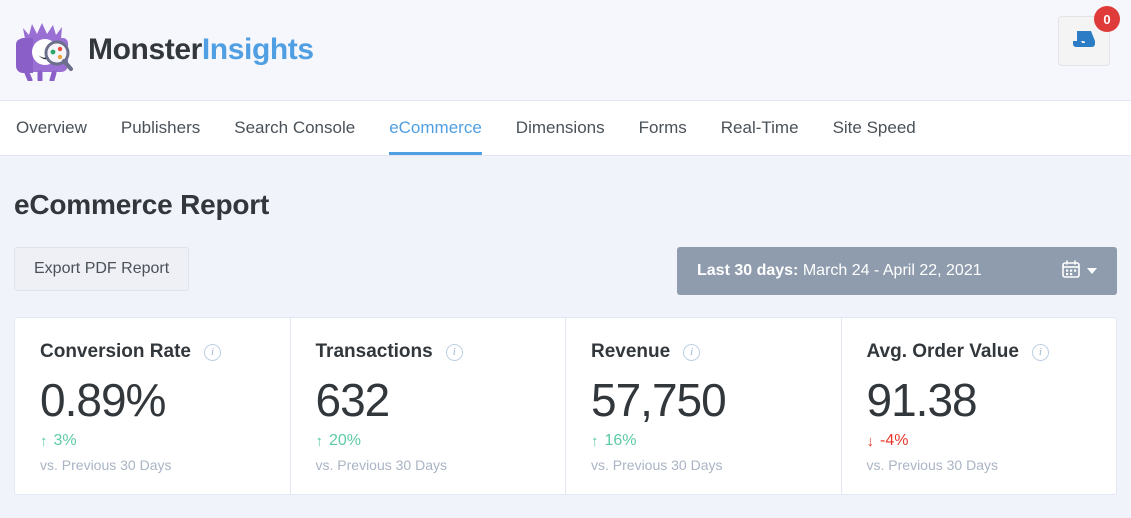 The image size is (1131, 518). I want to click on card-delta: ↑ 3%, so click(152, 441).